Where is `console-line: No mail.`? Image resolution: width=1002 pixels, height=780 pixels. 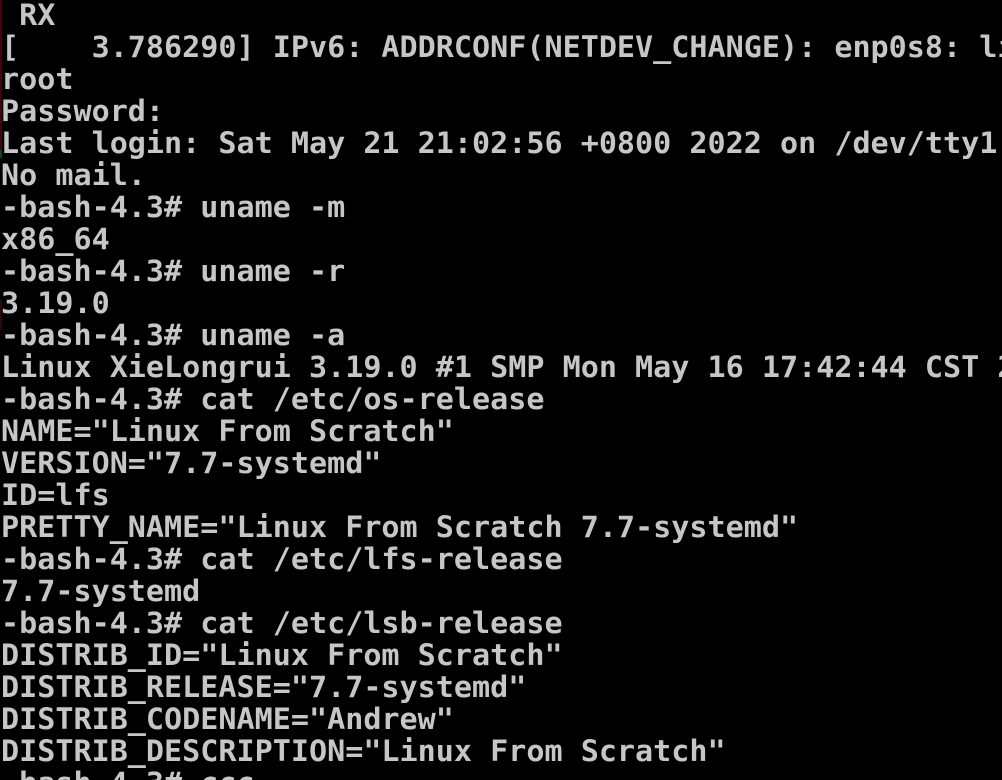 console-line: No mail. is located at coordinates (73, 175).